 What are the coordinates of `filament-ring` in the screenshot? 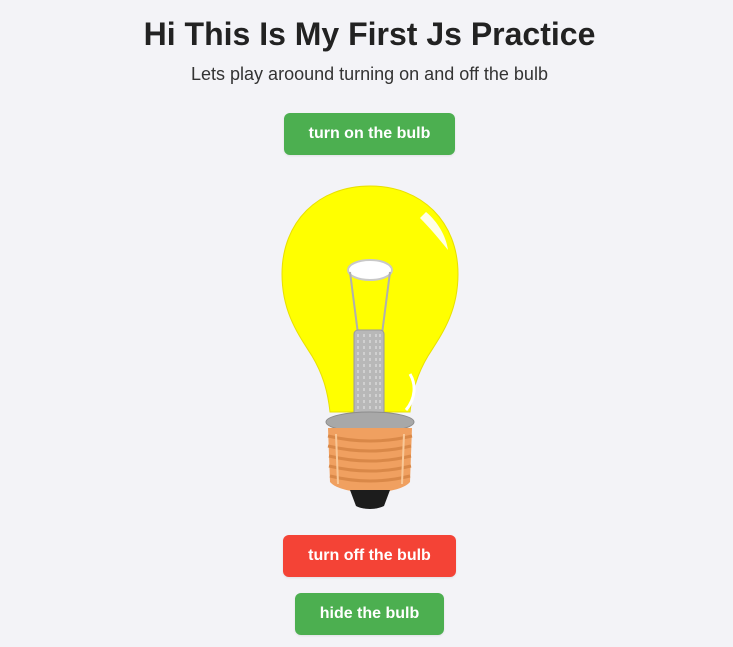 It's located at (370, 270).